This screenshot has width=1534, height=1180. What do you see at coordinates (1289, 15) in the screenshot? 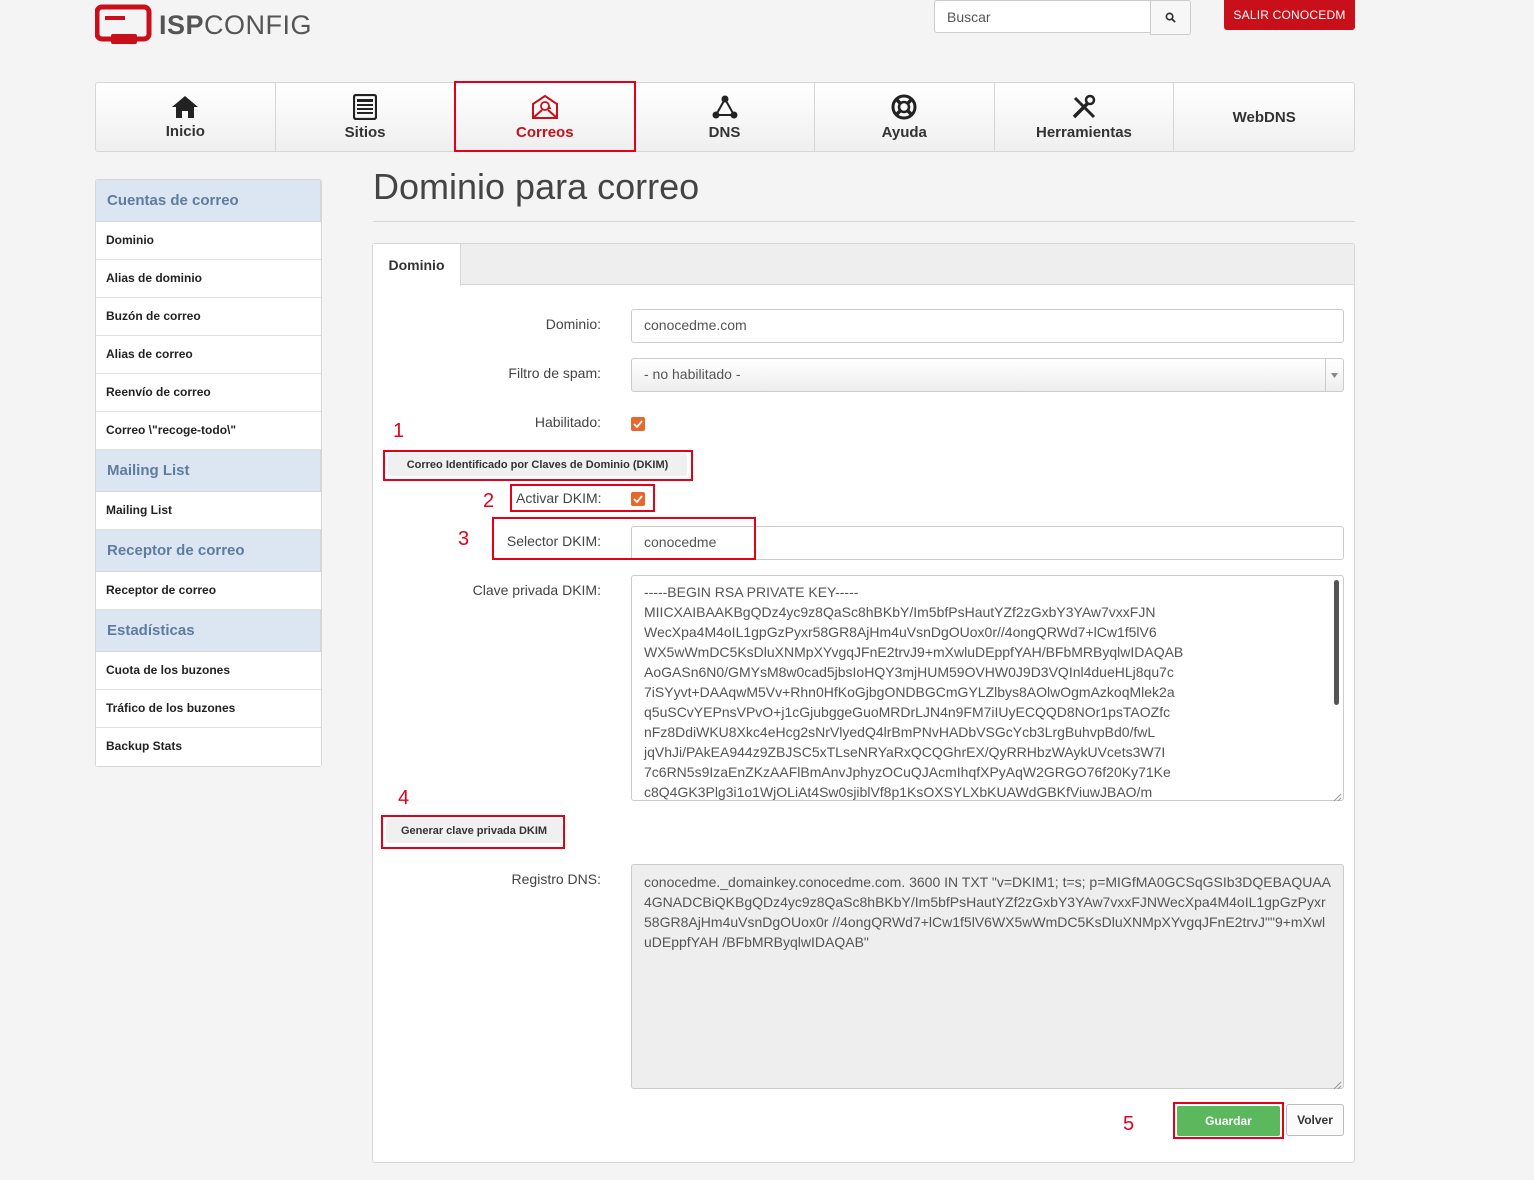
I see `logout-button: SALIR CONOCEDM` at bounding box center [1289, 15].